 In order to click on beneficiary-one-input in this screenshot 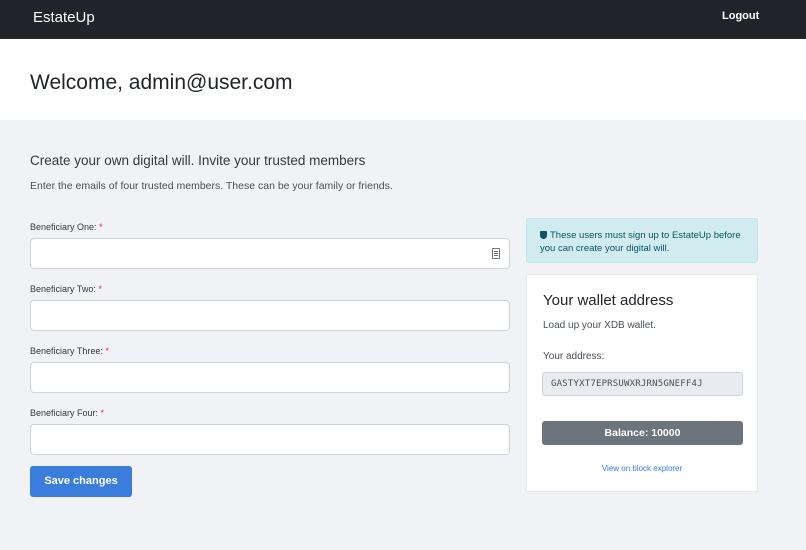, I will do `click(270, 253)`.